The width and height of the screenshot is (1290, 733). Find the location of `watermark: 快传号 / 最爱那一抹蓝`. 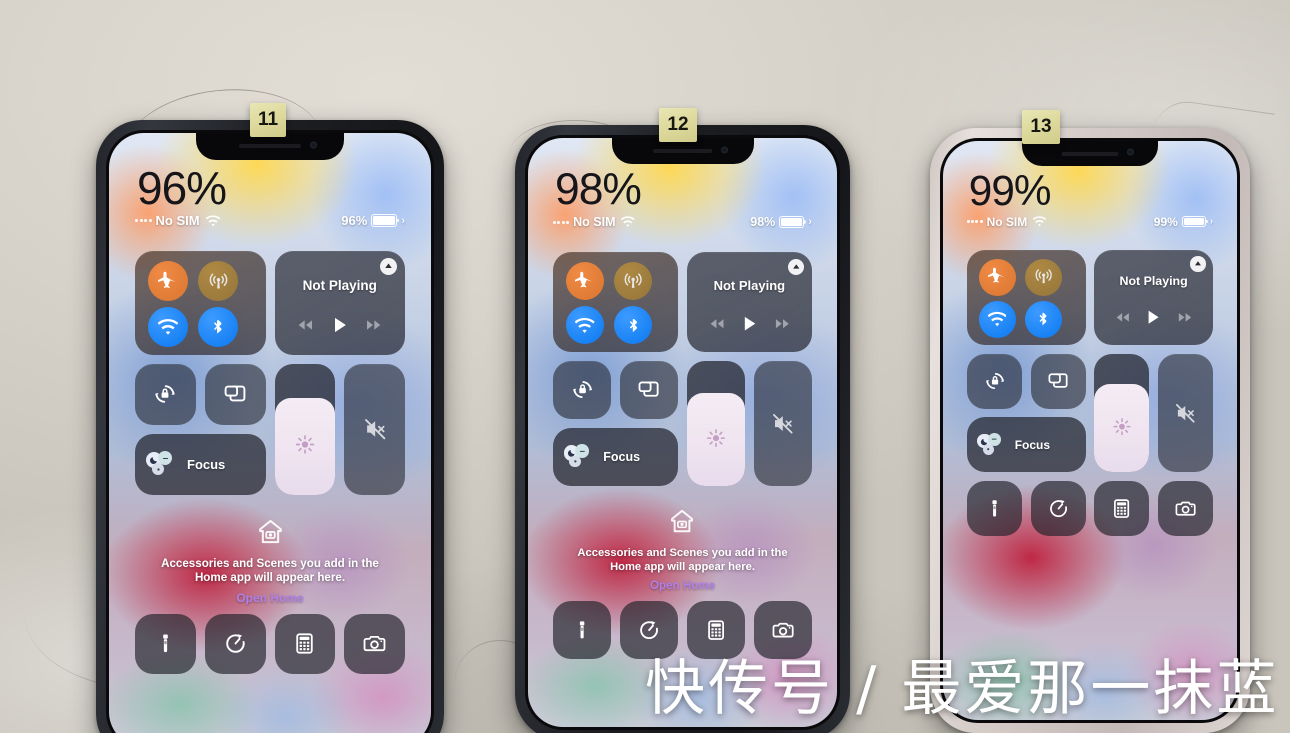

watermark: 快传号 / 最爱那一抹蓝 is located at coordinates (962, 689).